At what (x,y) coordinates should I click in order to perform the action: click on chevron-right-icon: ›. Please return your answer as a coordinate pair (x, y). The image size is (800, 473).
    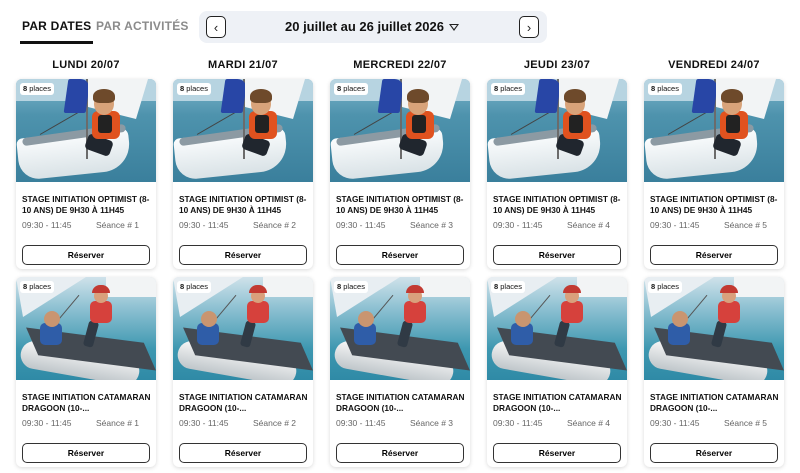
    Looking at the image, I should click on (529, 27).